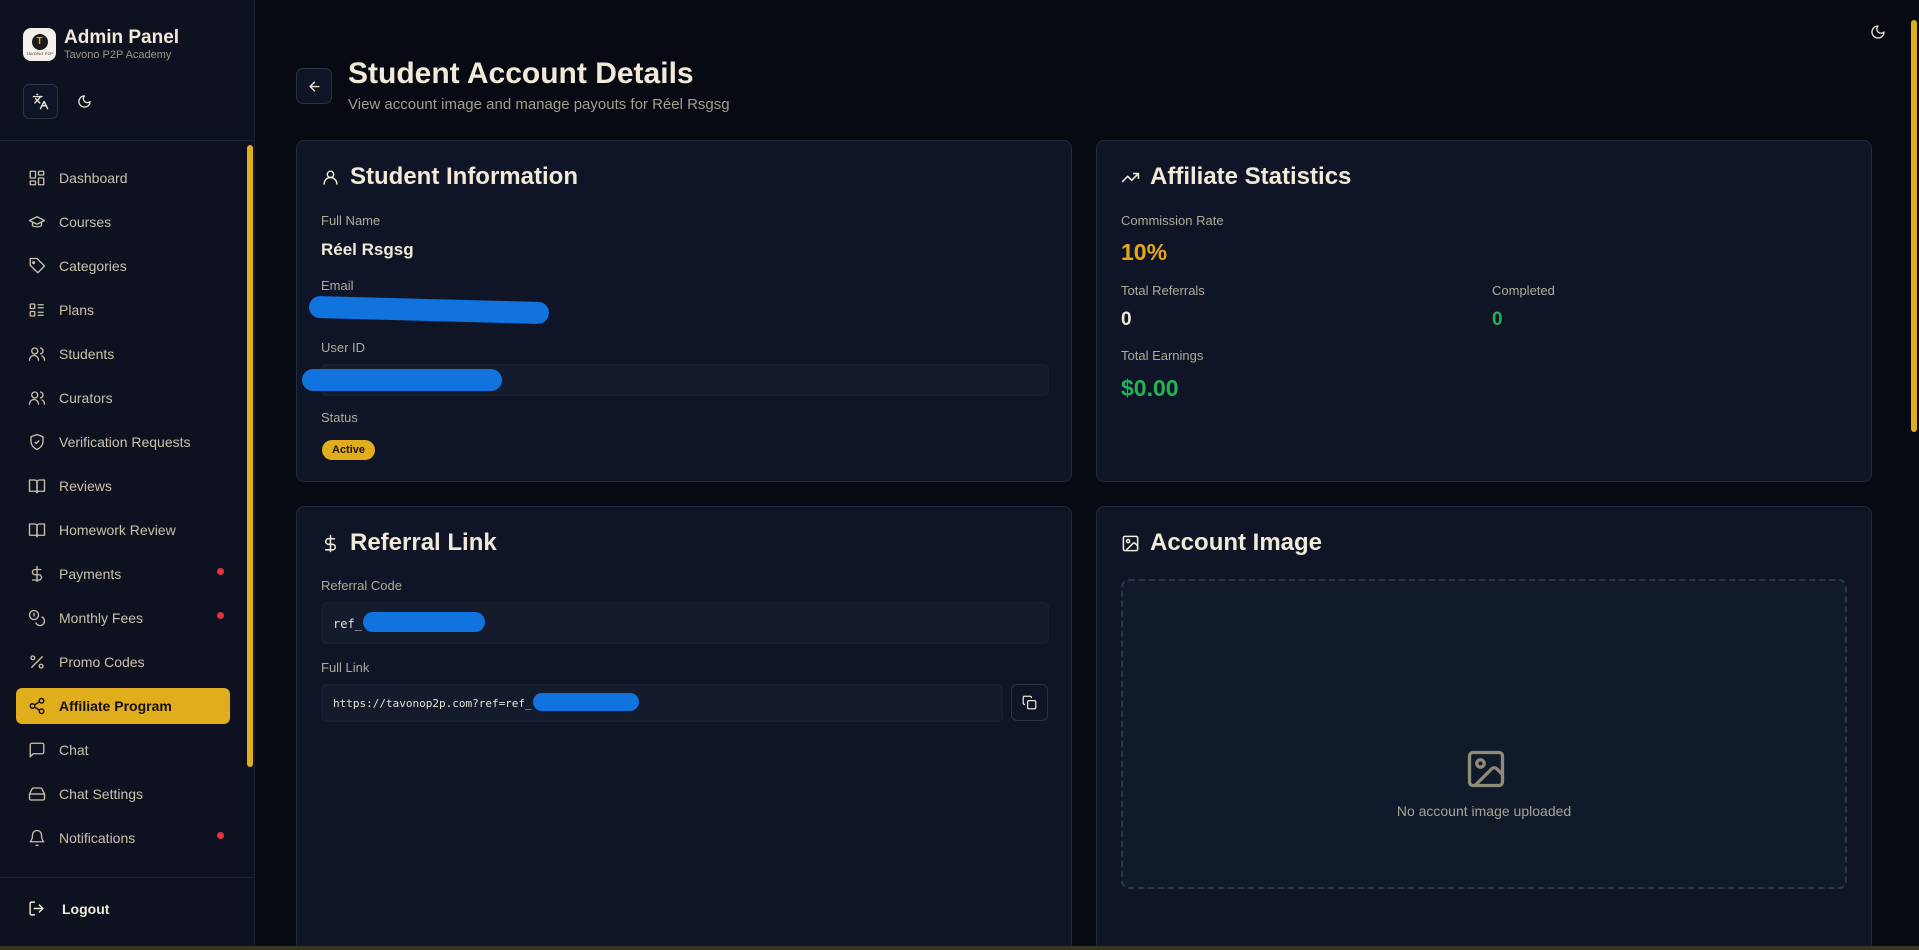  I want to click on logo-caption: TAVONO P2P, so click(39, 53).